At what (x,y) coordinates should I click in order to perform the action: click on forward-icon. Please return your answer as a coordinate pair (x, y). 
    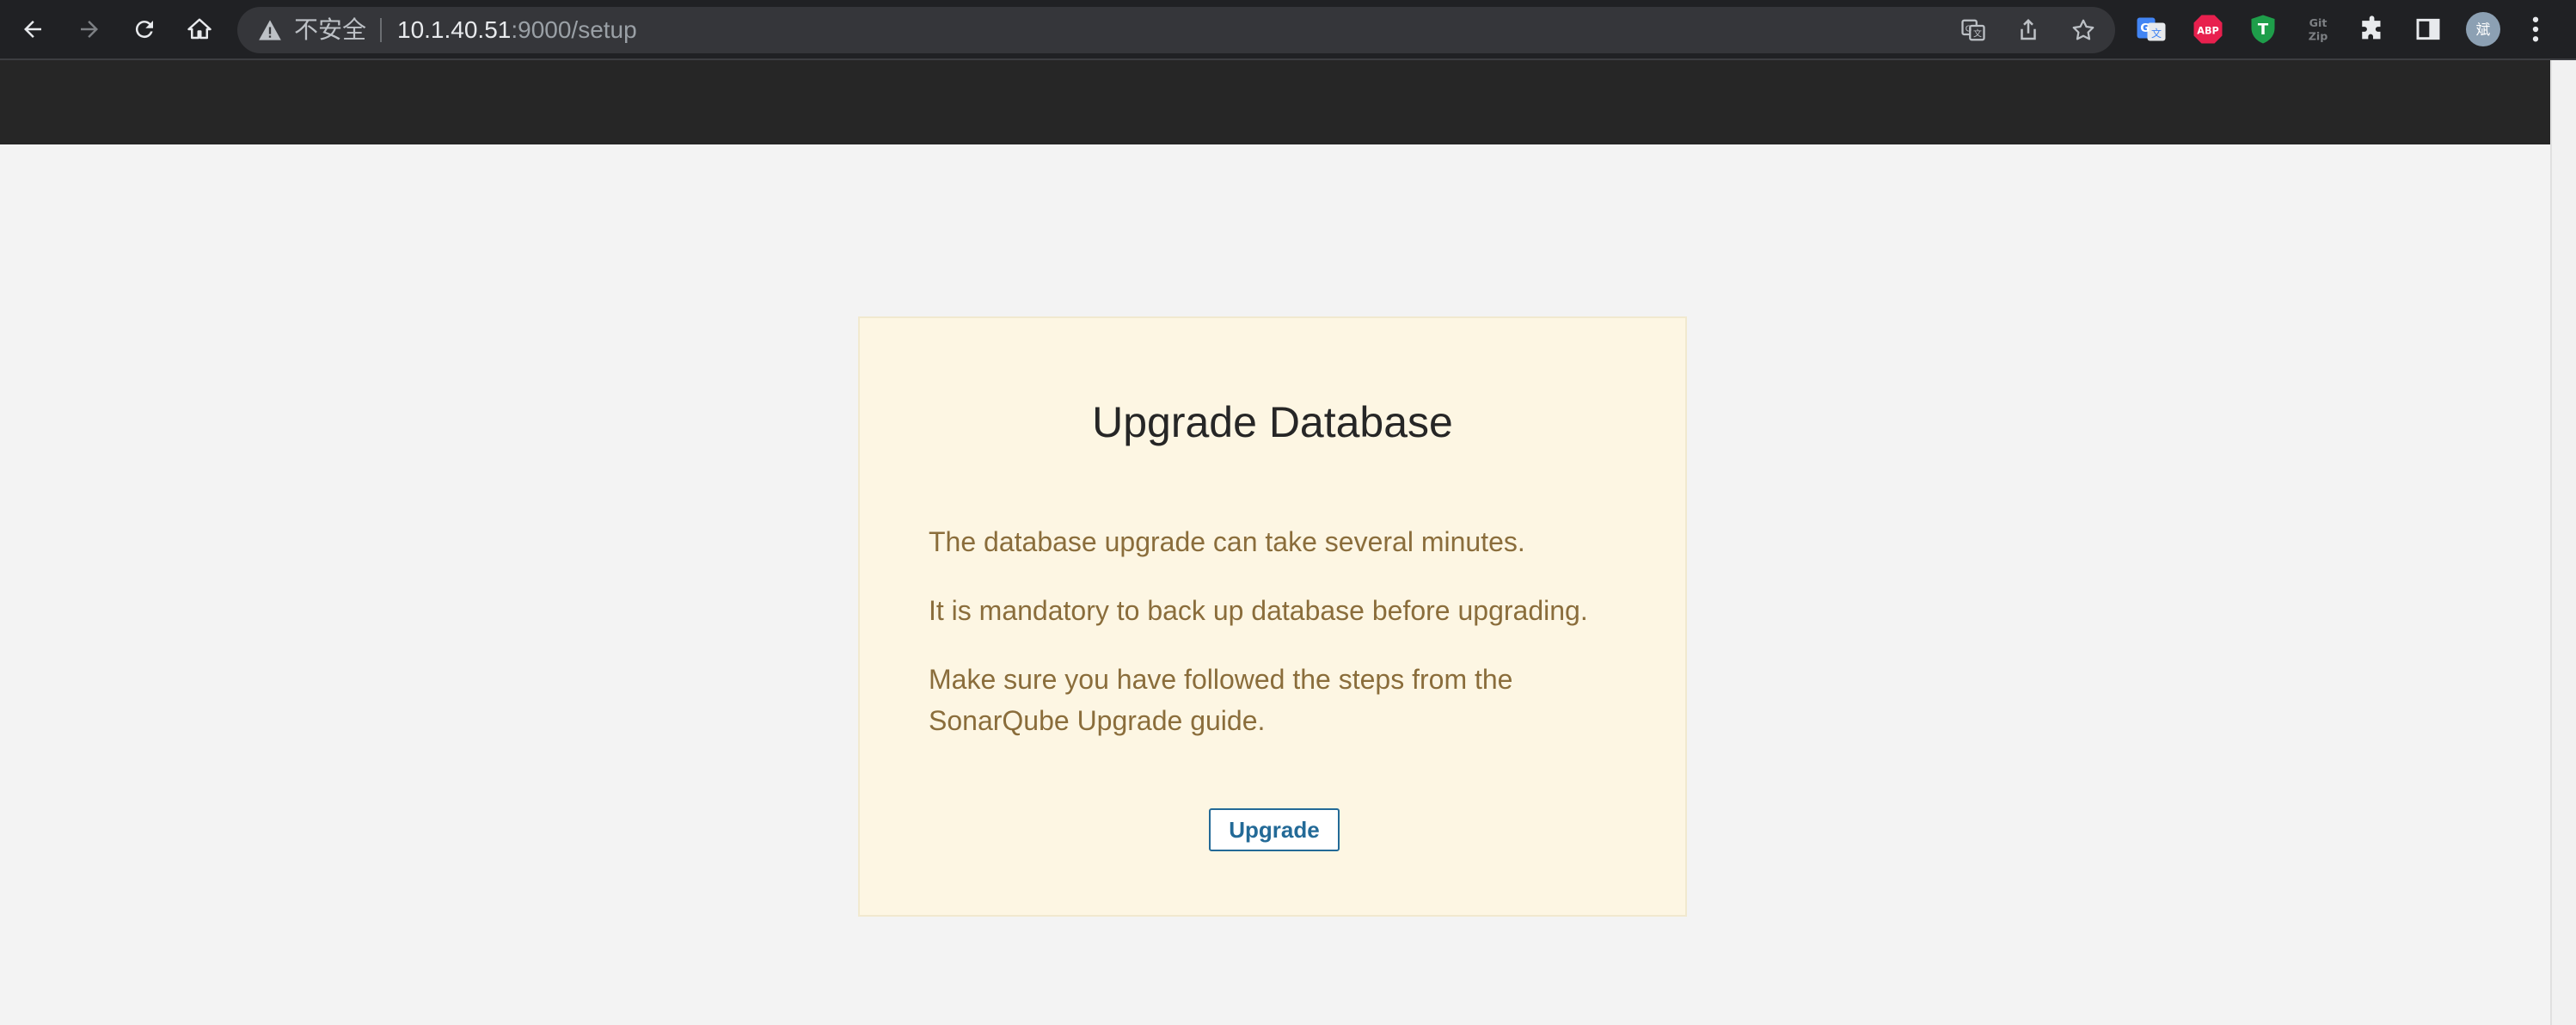
    Looking at the image, I should click on (89, 29).